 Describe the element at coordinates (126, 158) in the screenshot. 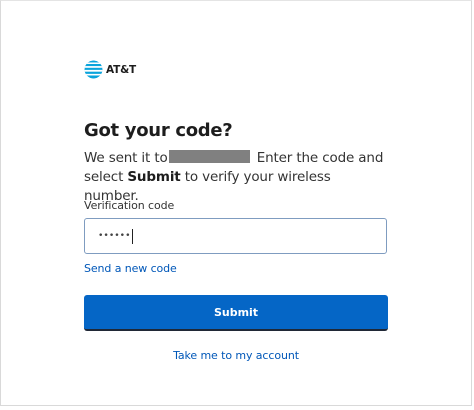

I see `description-text-start: We sent it to` at that location.